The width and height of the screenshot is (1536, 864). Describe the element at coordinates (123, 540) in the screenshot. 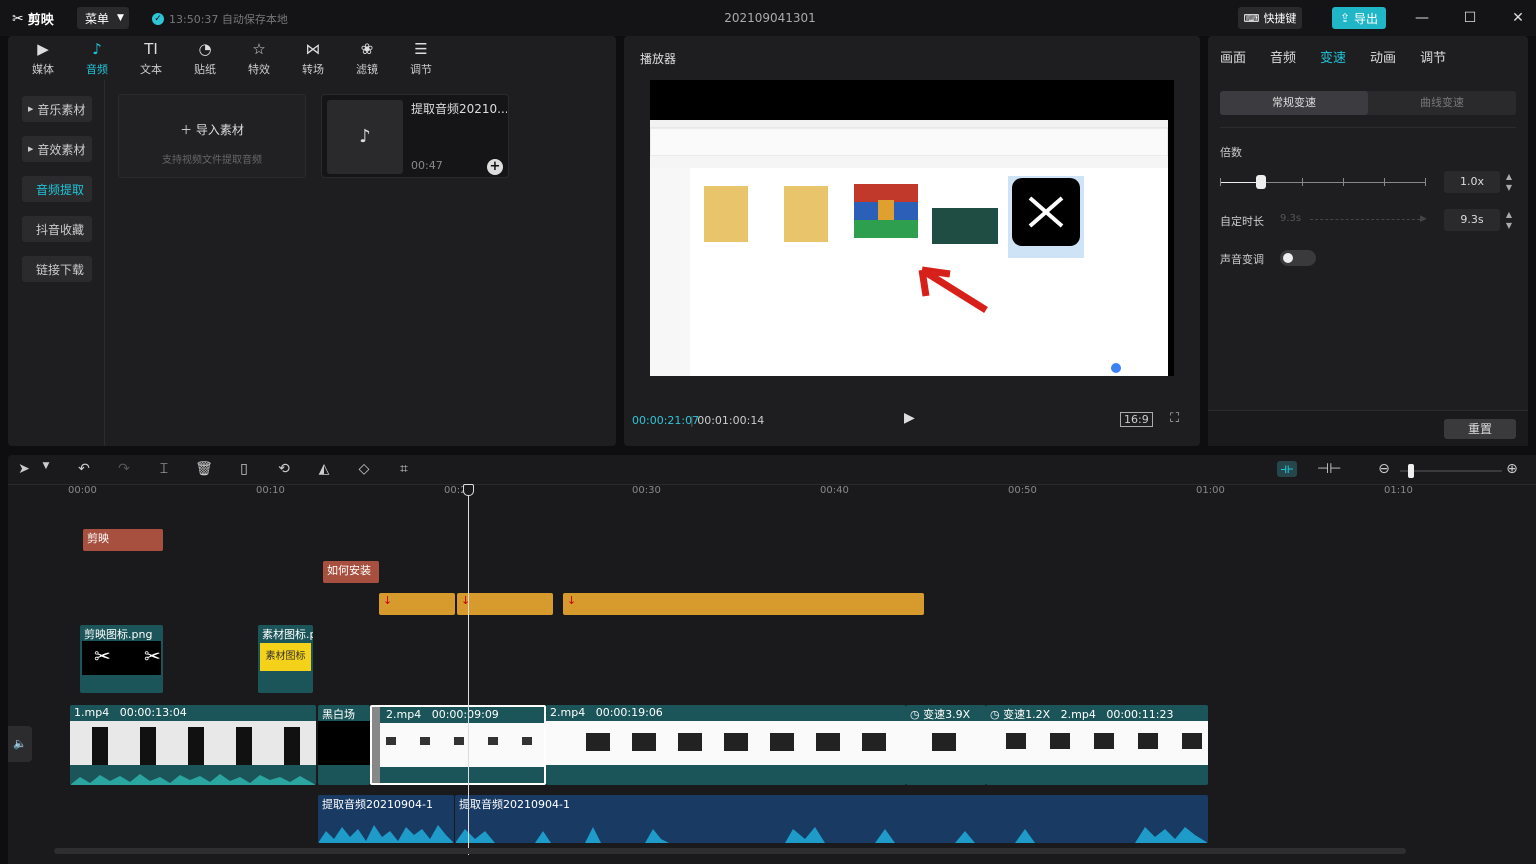

I see `text-clip: 剪映` at that location.